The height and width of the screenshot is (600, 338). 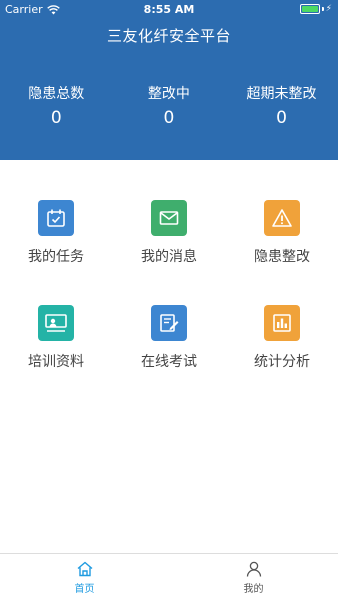 I want to click on menu-label: 我的消息, so click(x=169, y=257).